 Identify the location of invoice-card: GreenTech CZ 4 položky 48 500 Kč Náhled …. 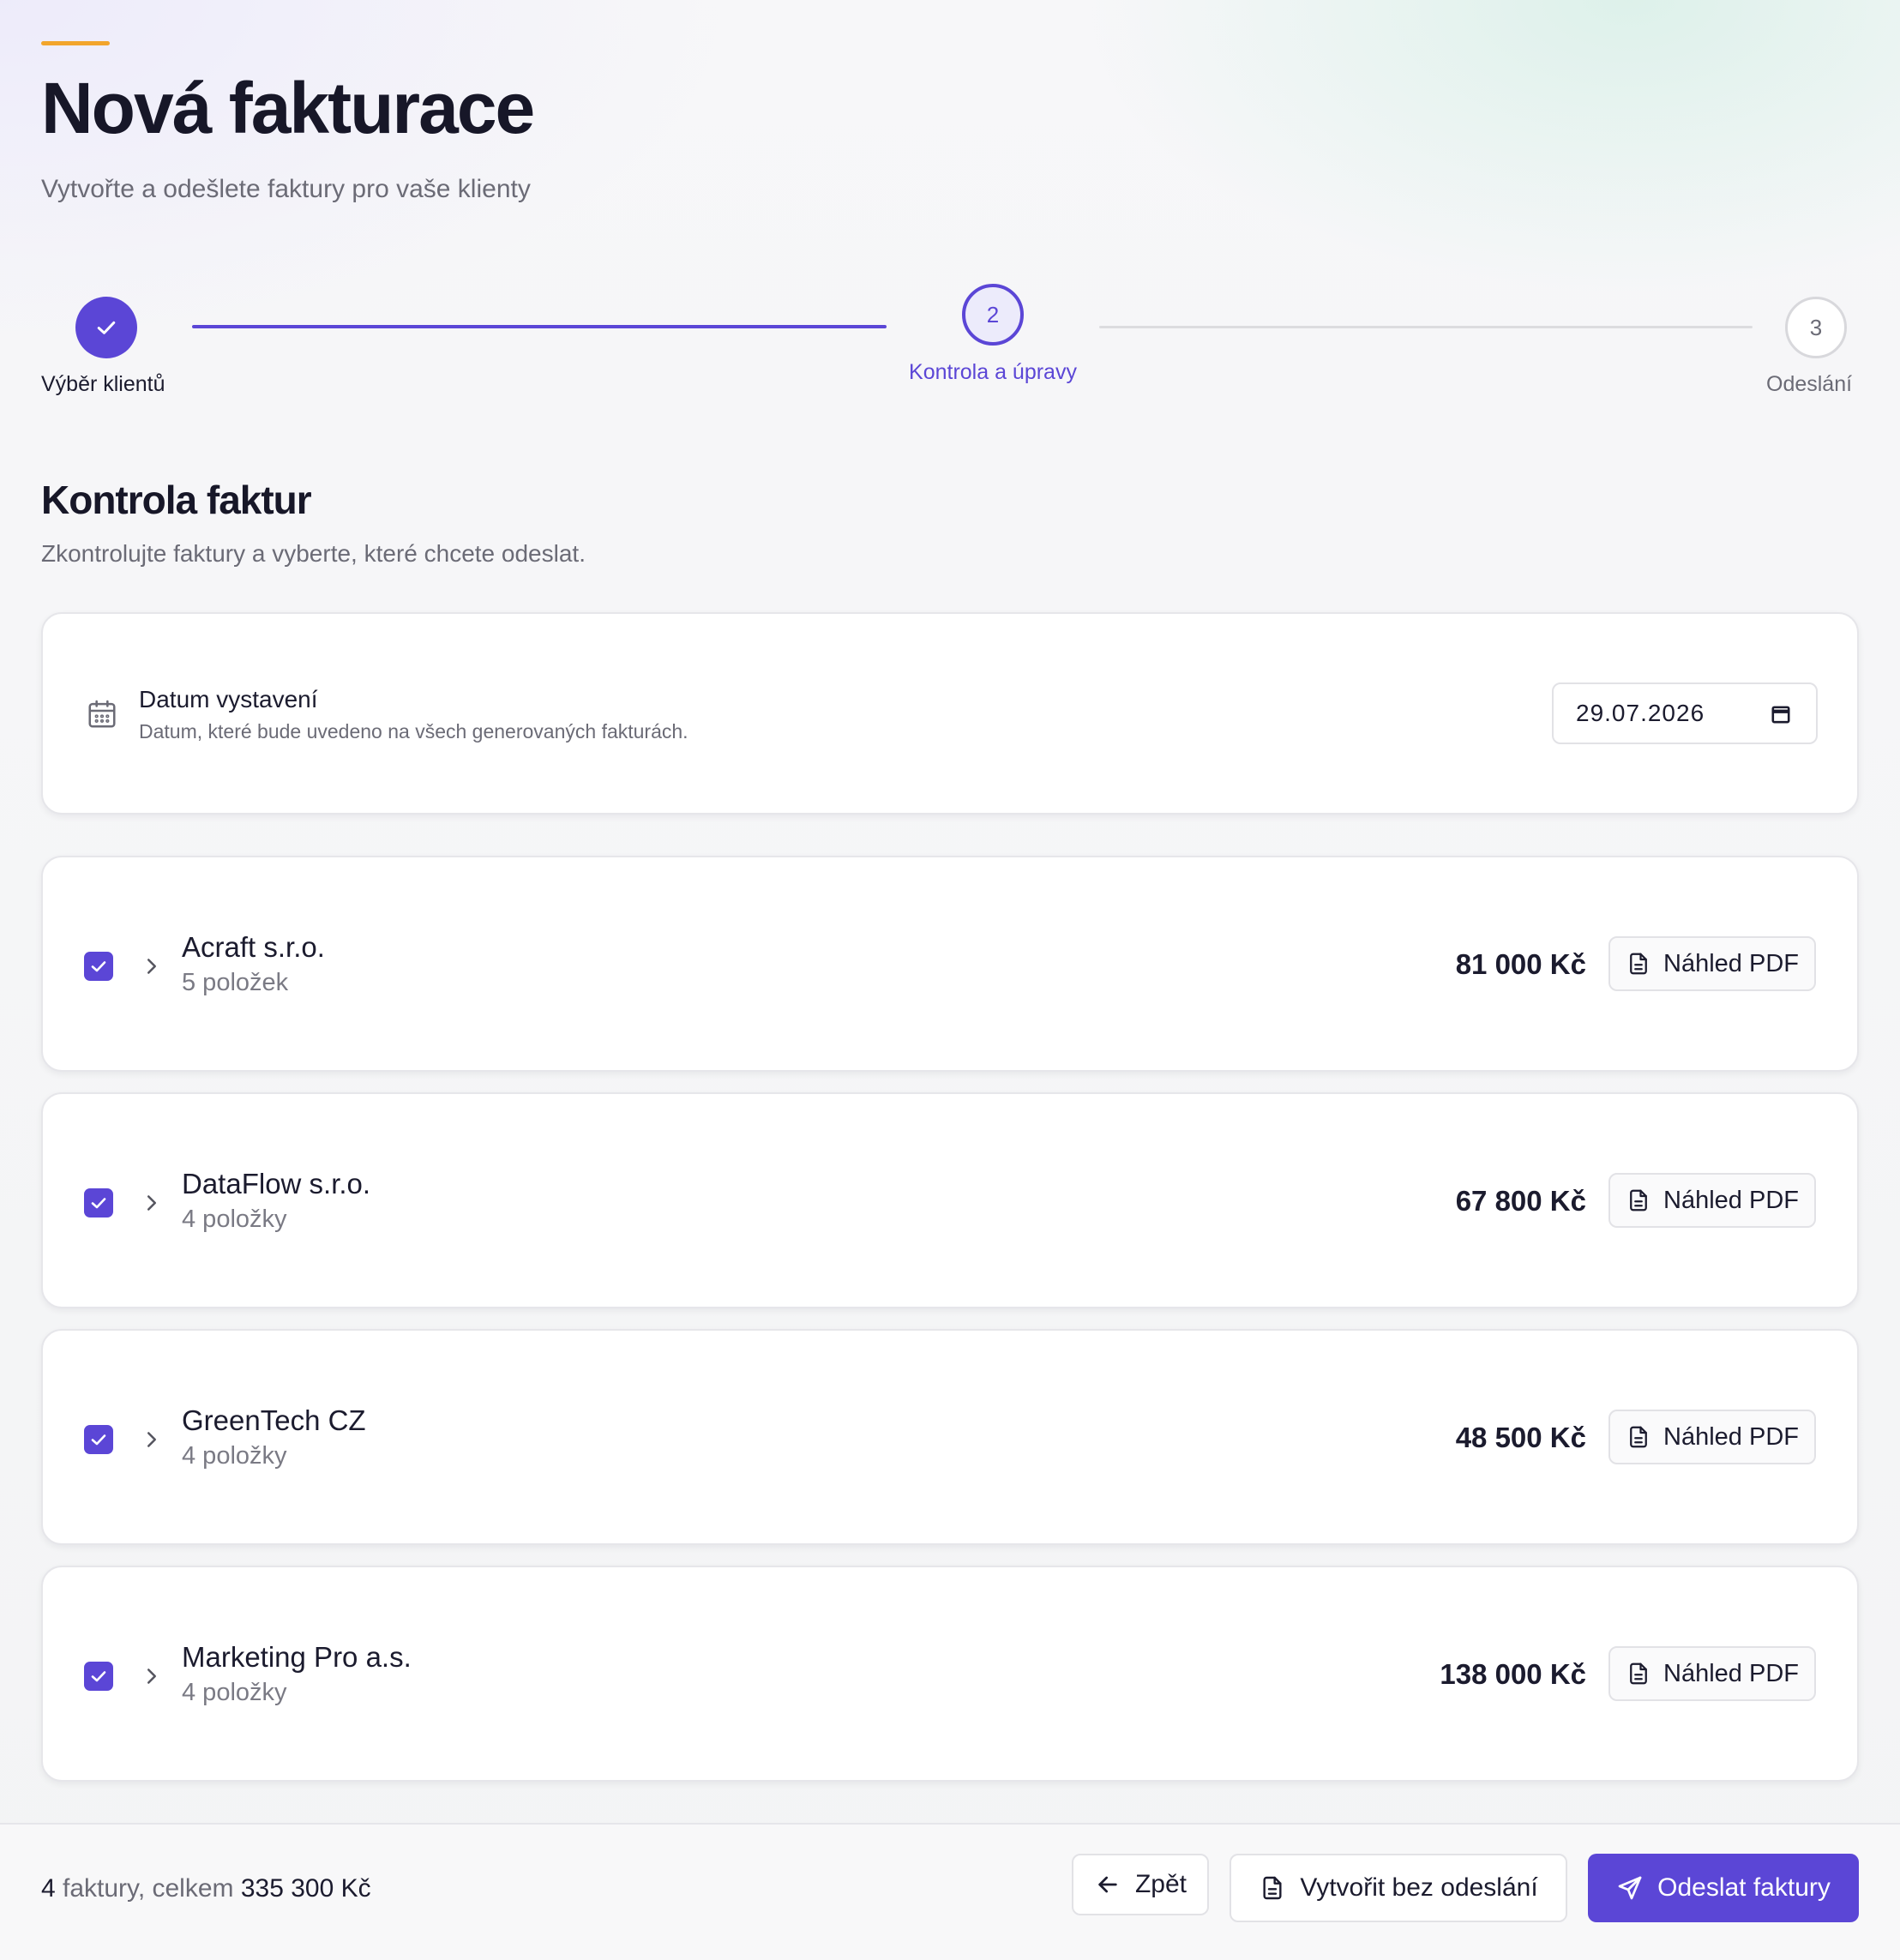
(950, 1437).